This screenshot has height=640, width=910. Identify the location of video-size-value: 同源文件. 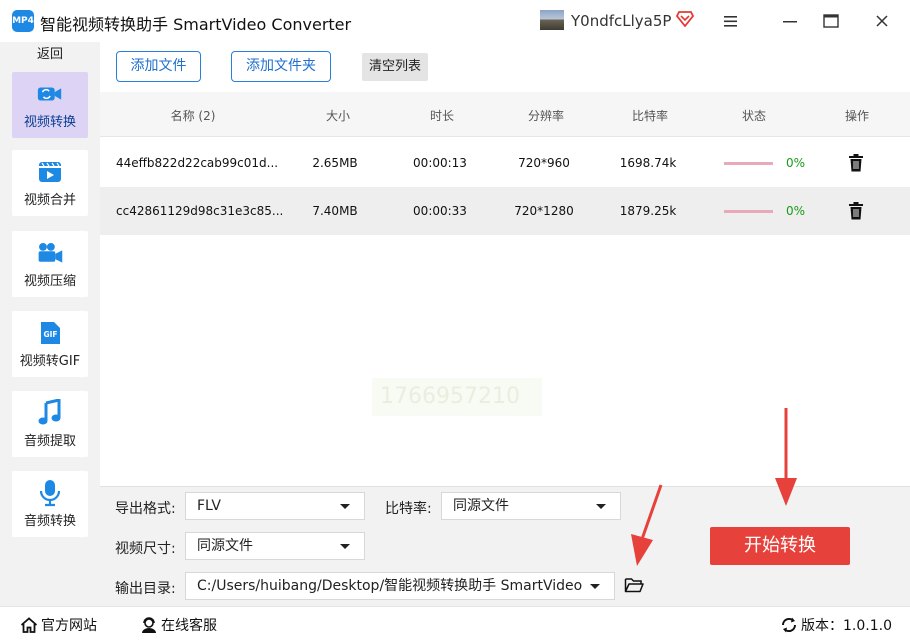
(225, 546).